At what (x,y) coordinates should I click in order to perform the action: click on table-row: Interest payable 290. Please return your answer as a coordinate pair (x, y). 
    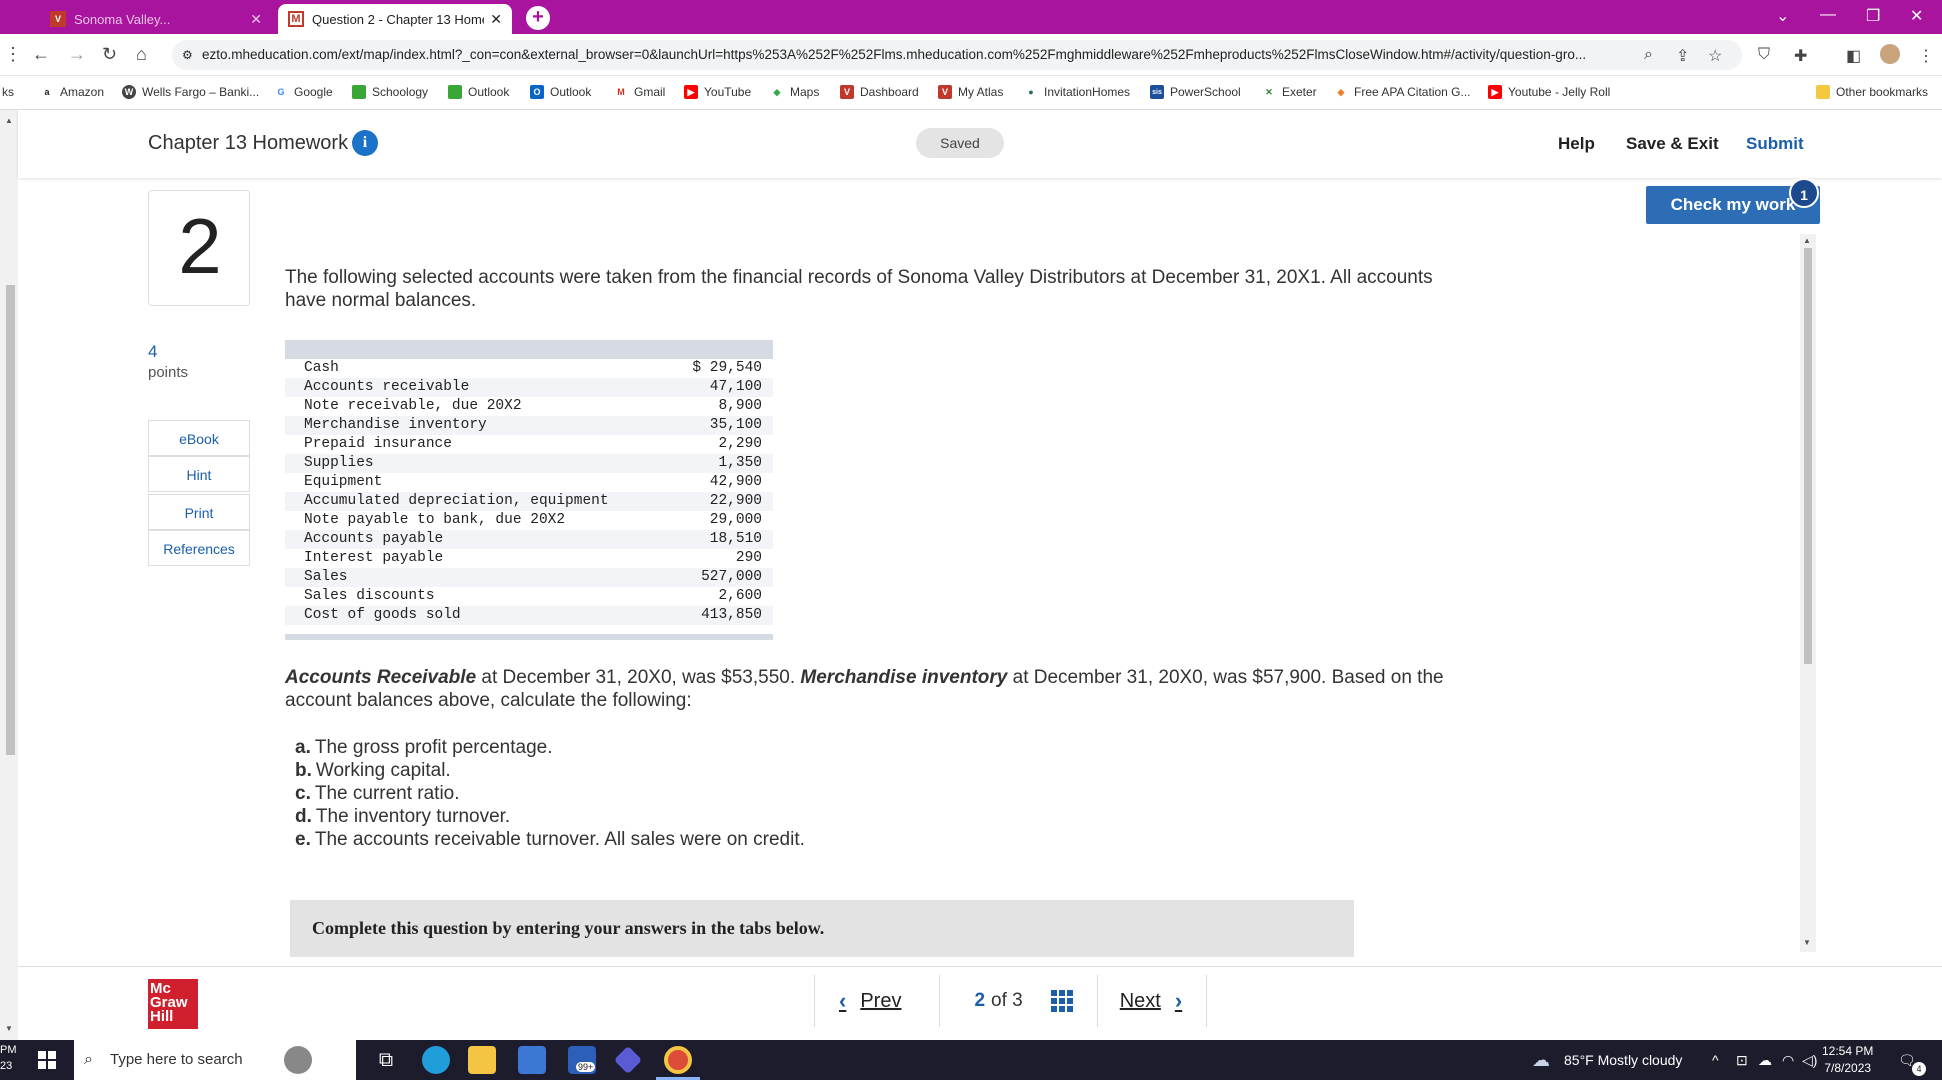
    Looking at the image, I should click on (529, 558).